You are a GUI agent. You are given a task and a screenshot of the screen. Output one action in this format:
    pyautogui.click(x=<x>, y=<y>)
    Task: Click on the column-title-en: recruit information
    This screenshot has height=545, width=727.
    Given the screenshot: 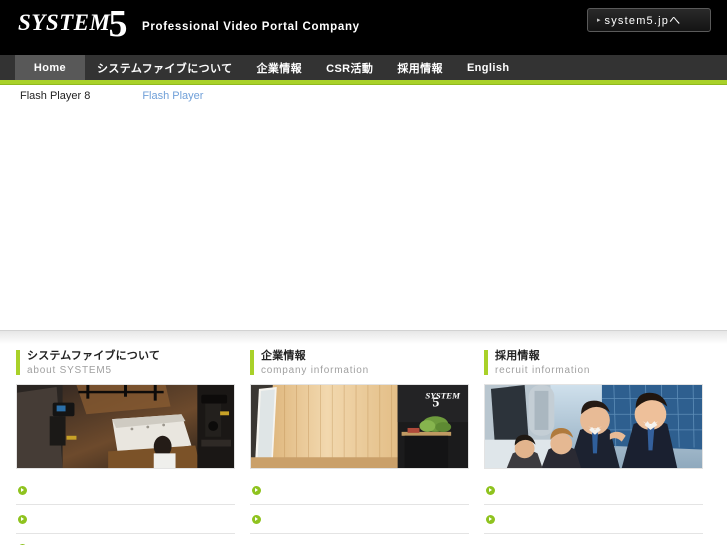 What is the action you would take?
    pyautogui.click(x=543, y=371)
    